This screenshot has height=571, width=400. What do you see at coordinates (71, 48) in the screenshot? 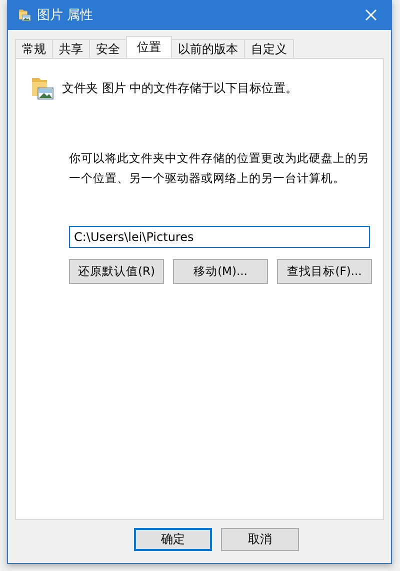
I see `tab: 共享` at bounding box center [71, 48].